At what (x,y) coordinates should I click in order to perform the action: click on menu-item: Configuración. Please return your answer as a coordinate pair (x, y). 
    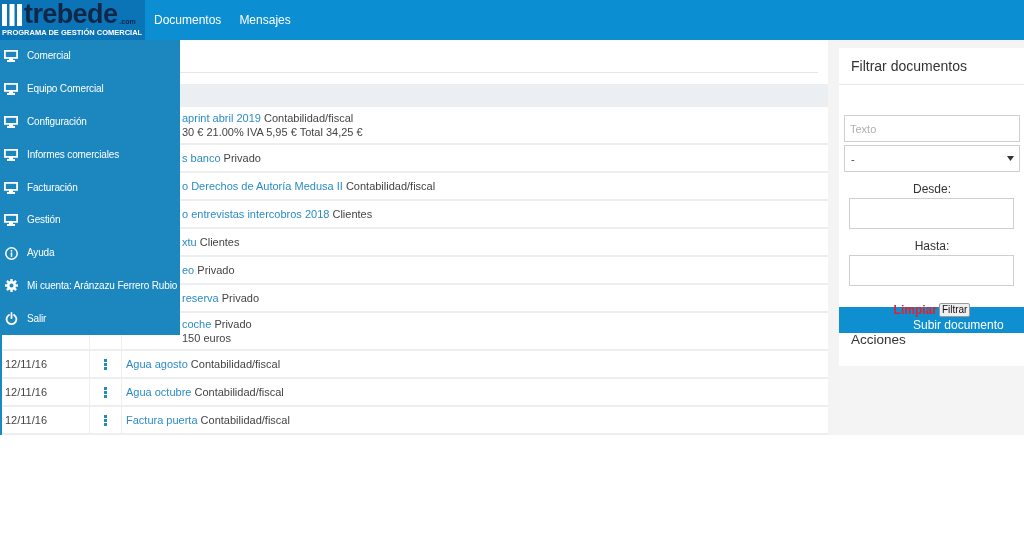
    Looking at the image, I should click on (90, 122).